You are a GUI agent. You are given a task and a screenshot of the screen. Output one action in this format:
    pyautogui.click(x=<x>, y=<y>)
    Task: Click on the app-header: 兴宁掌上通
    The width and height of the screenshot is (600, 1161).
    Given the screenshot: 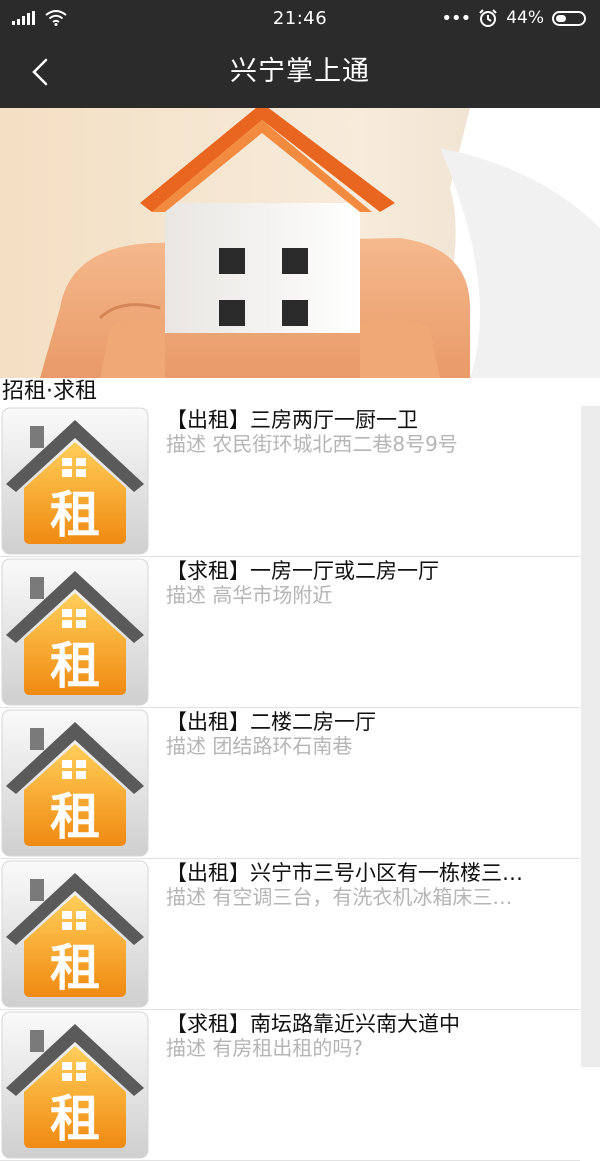 What is the action you would take?
    pyautogui.click(x=300, y=72)
    